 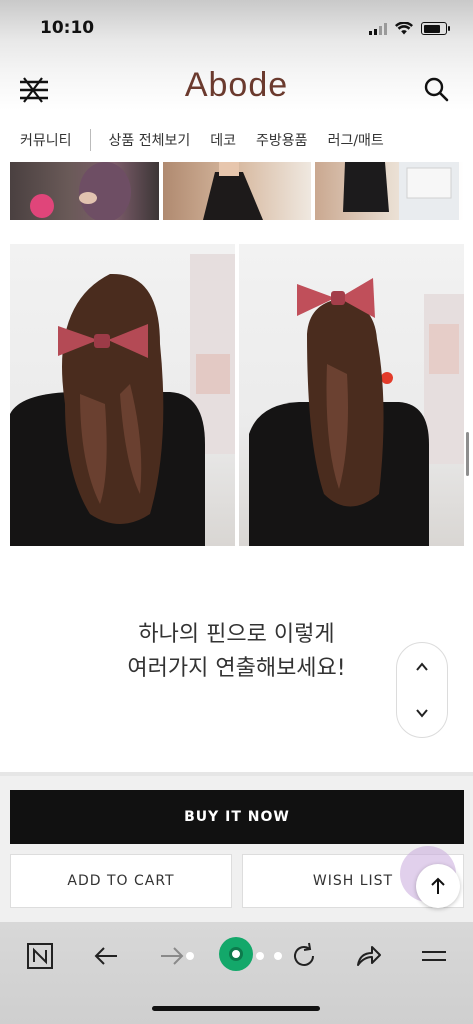 What do you see at coordinates (236, 85) in the screenshot?
I see `brand-logo: Abode` at bounding box center [236, 85].